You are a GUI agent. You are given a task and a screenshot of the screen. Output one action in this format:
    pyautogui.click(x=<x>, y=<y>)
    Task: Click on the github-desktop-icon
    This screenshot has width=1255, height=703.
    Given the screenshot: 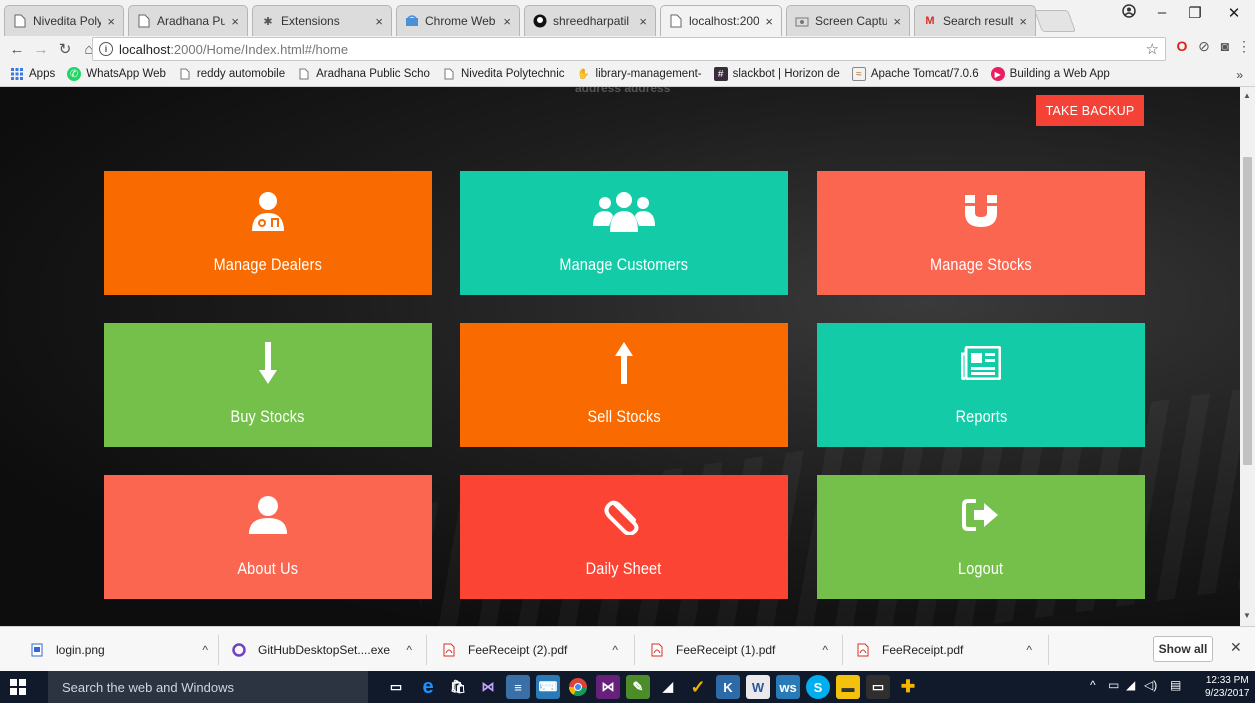 What is the action you would take?
    pyautogui.click(x=239, y=650)
    